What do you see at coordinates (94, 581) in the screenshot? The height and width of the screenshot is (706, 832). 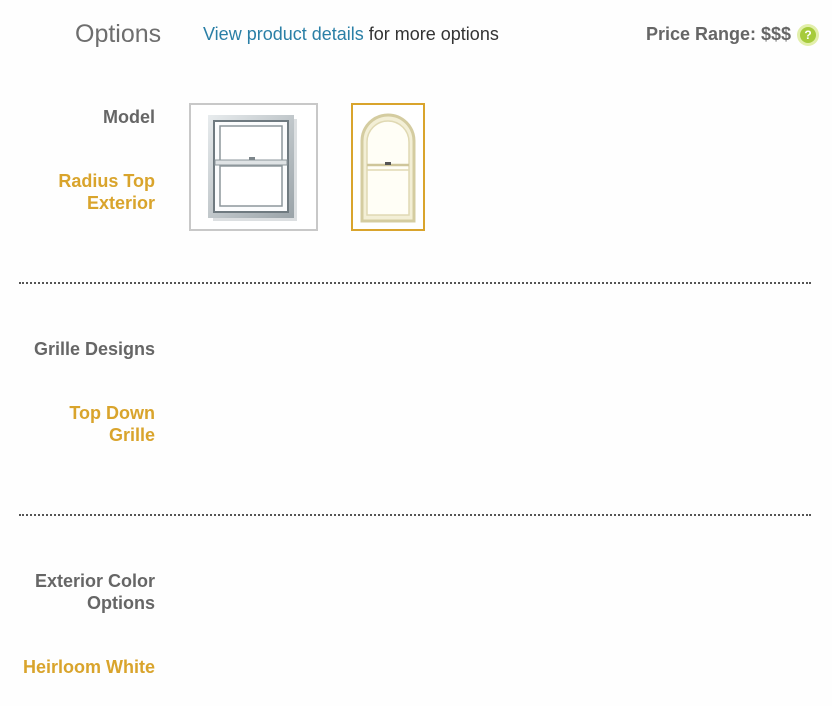 I see `exterior-color-label-line1: Exterior Color` at bounding box center [94, 581].